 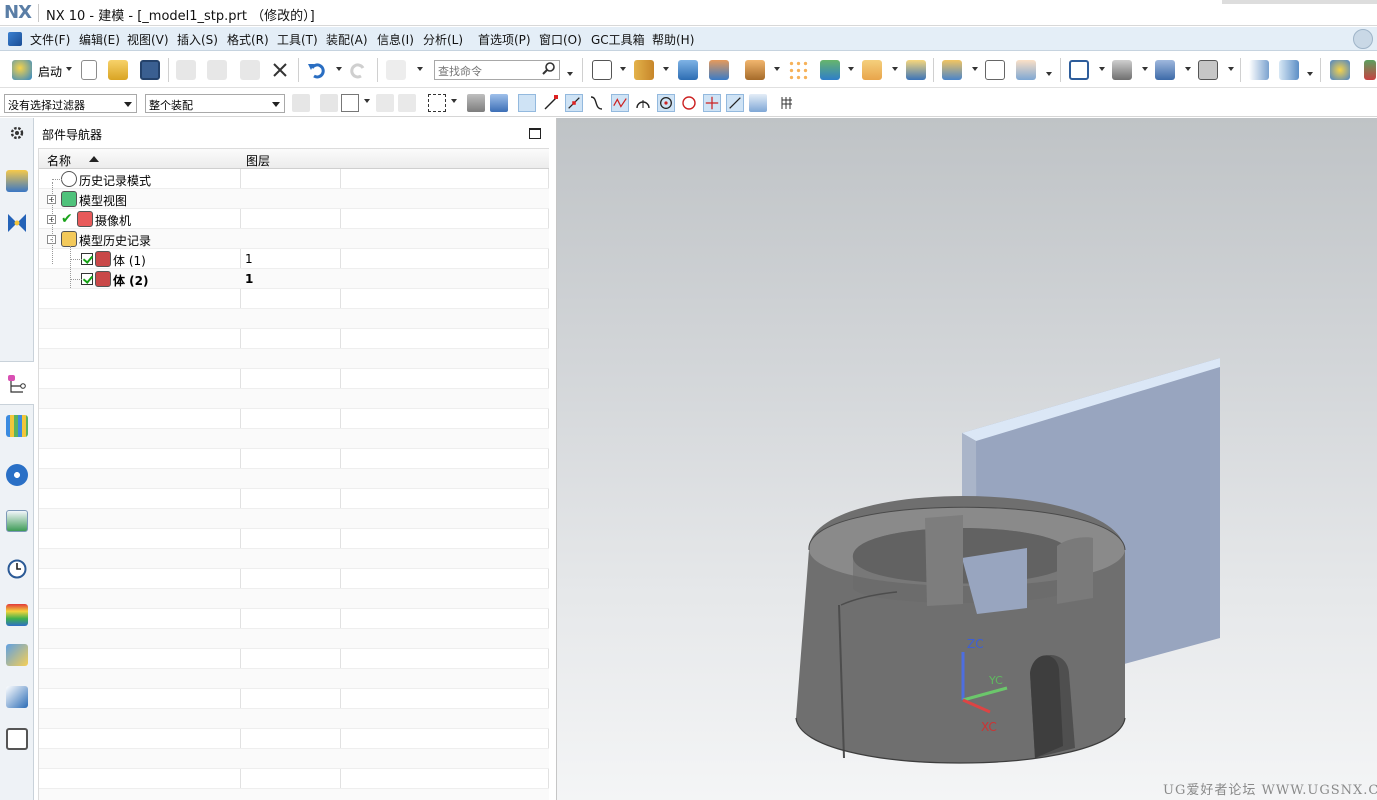 I want to click on rectangle-select-dropdown-arrow, so click(x=454, y=101).